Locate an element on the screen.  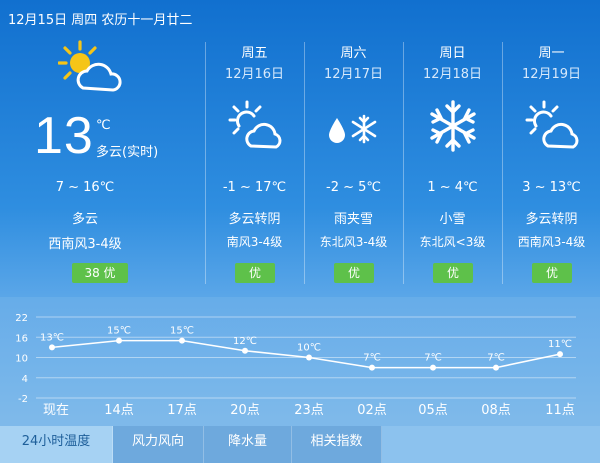
x-tick-label: 08点 is located at coordinates (496, 410).